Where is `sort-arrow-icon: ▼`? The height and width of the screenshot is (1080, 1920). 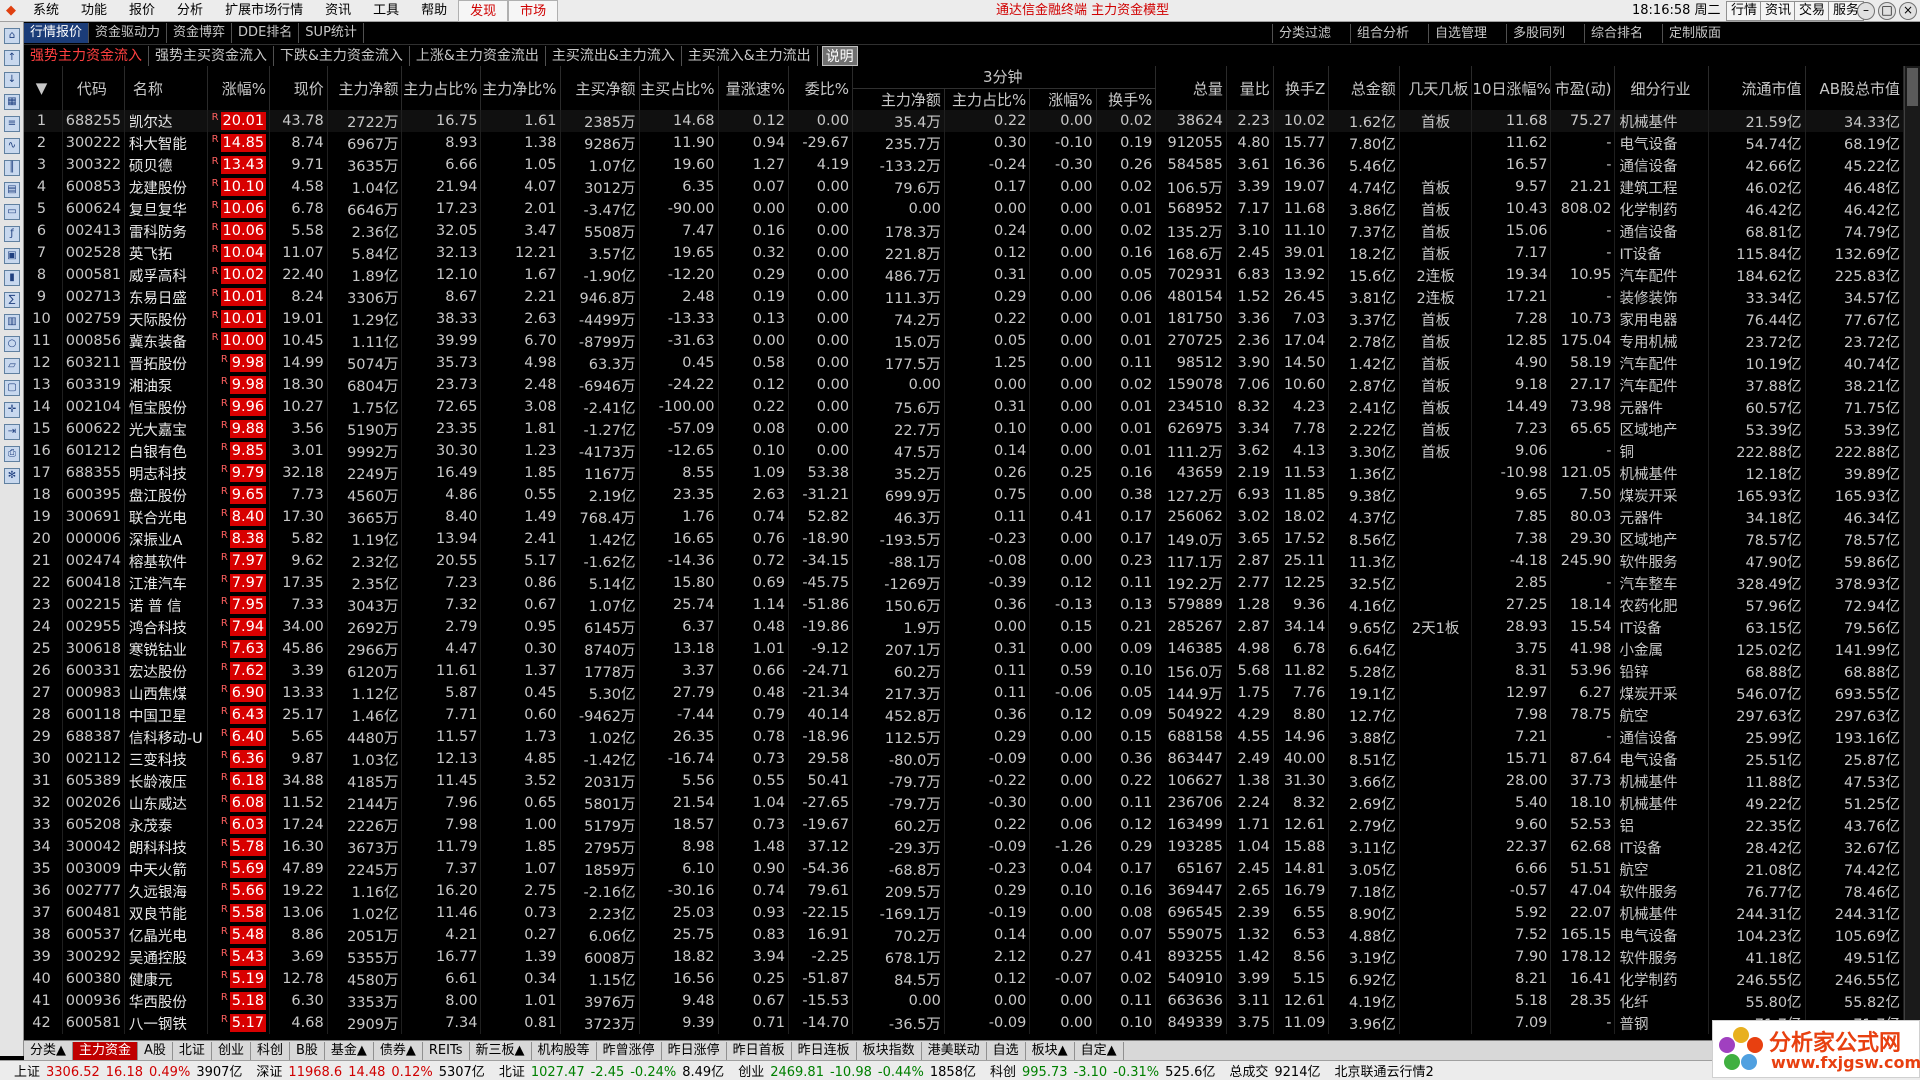 sort-arrow-icon: ▼ is located at coordinates (43, 88).